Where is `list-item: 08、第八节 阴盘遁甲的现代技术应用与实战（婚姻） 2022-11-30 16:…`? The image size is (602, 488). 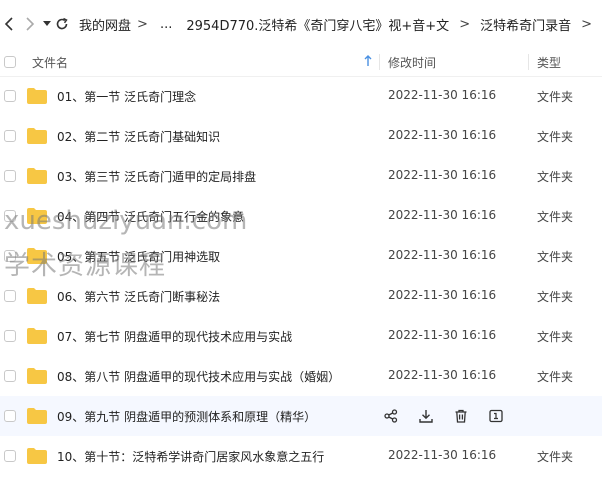
list-item: 08、第八节 阴盘遁甲的现代技术应用与实战（婚姻） 2022-11-30 16:… is located at coordinates (301, 376).